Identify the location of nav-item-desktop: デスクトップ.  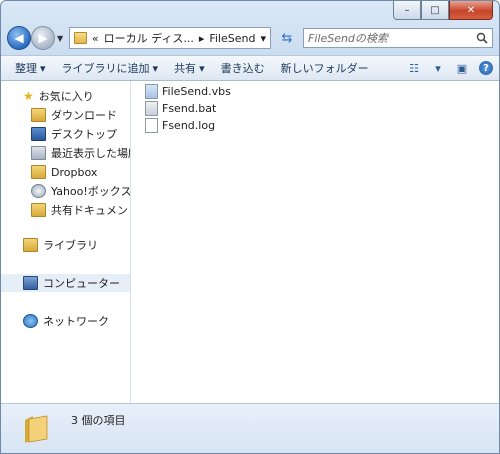
(74, 134).